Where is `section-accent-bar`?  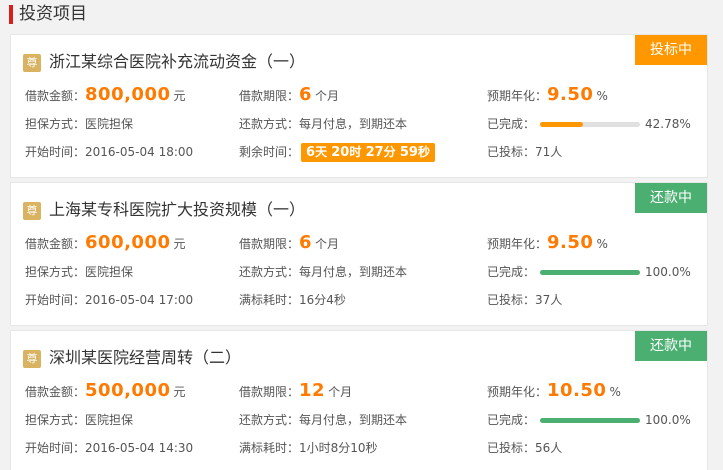 section-accent-bar is located at coordinates (11, 14).